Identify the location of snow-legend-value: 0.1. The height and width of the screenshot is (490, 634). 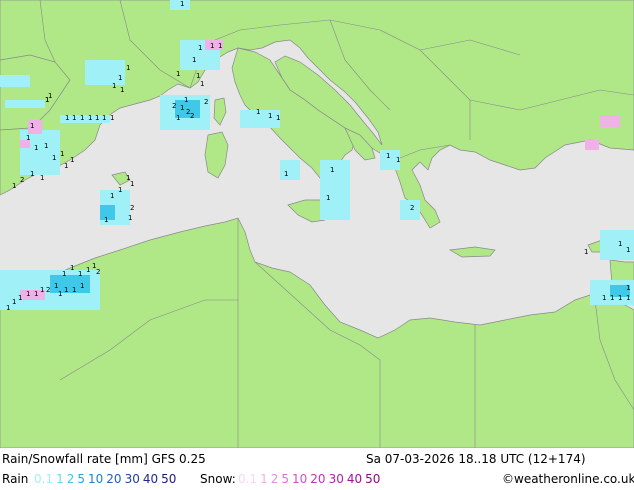
(248, 479).